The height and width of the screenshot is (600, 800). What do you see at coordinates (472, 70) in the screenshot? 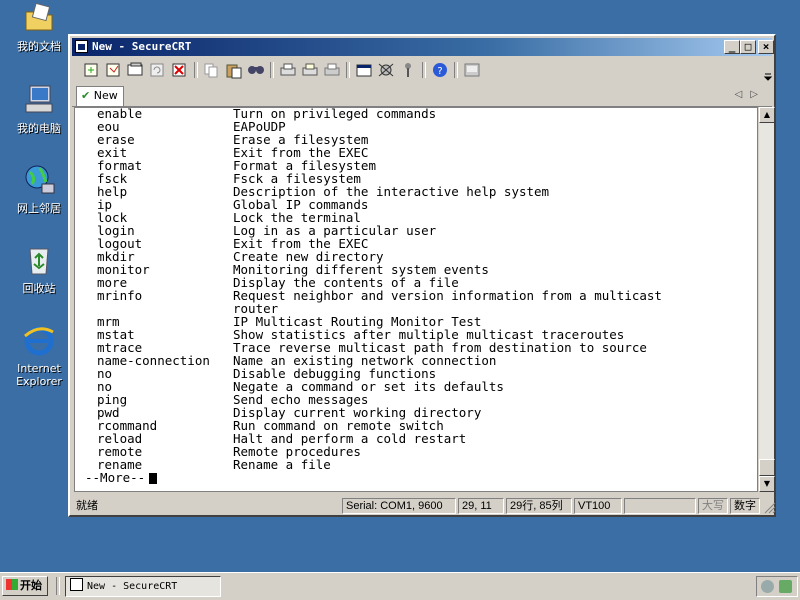
I see `chat-window-icon` at bounding box center [472, 70].